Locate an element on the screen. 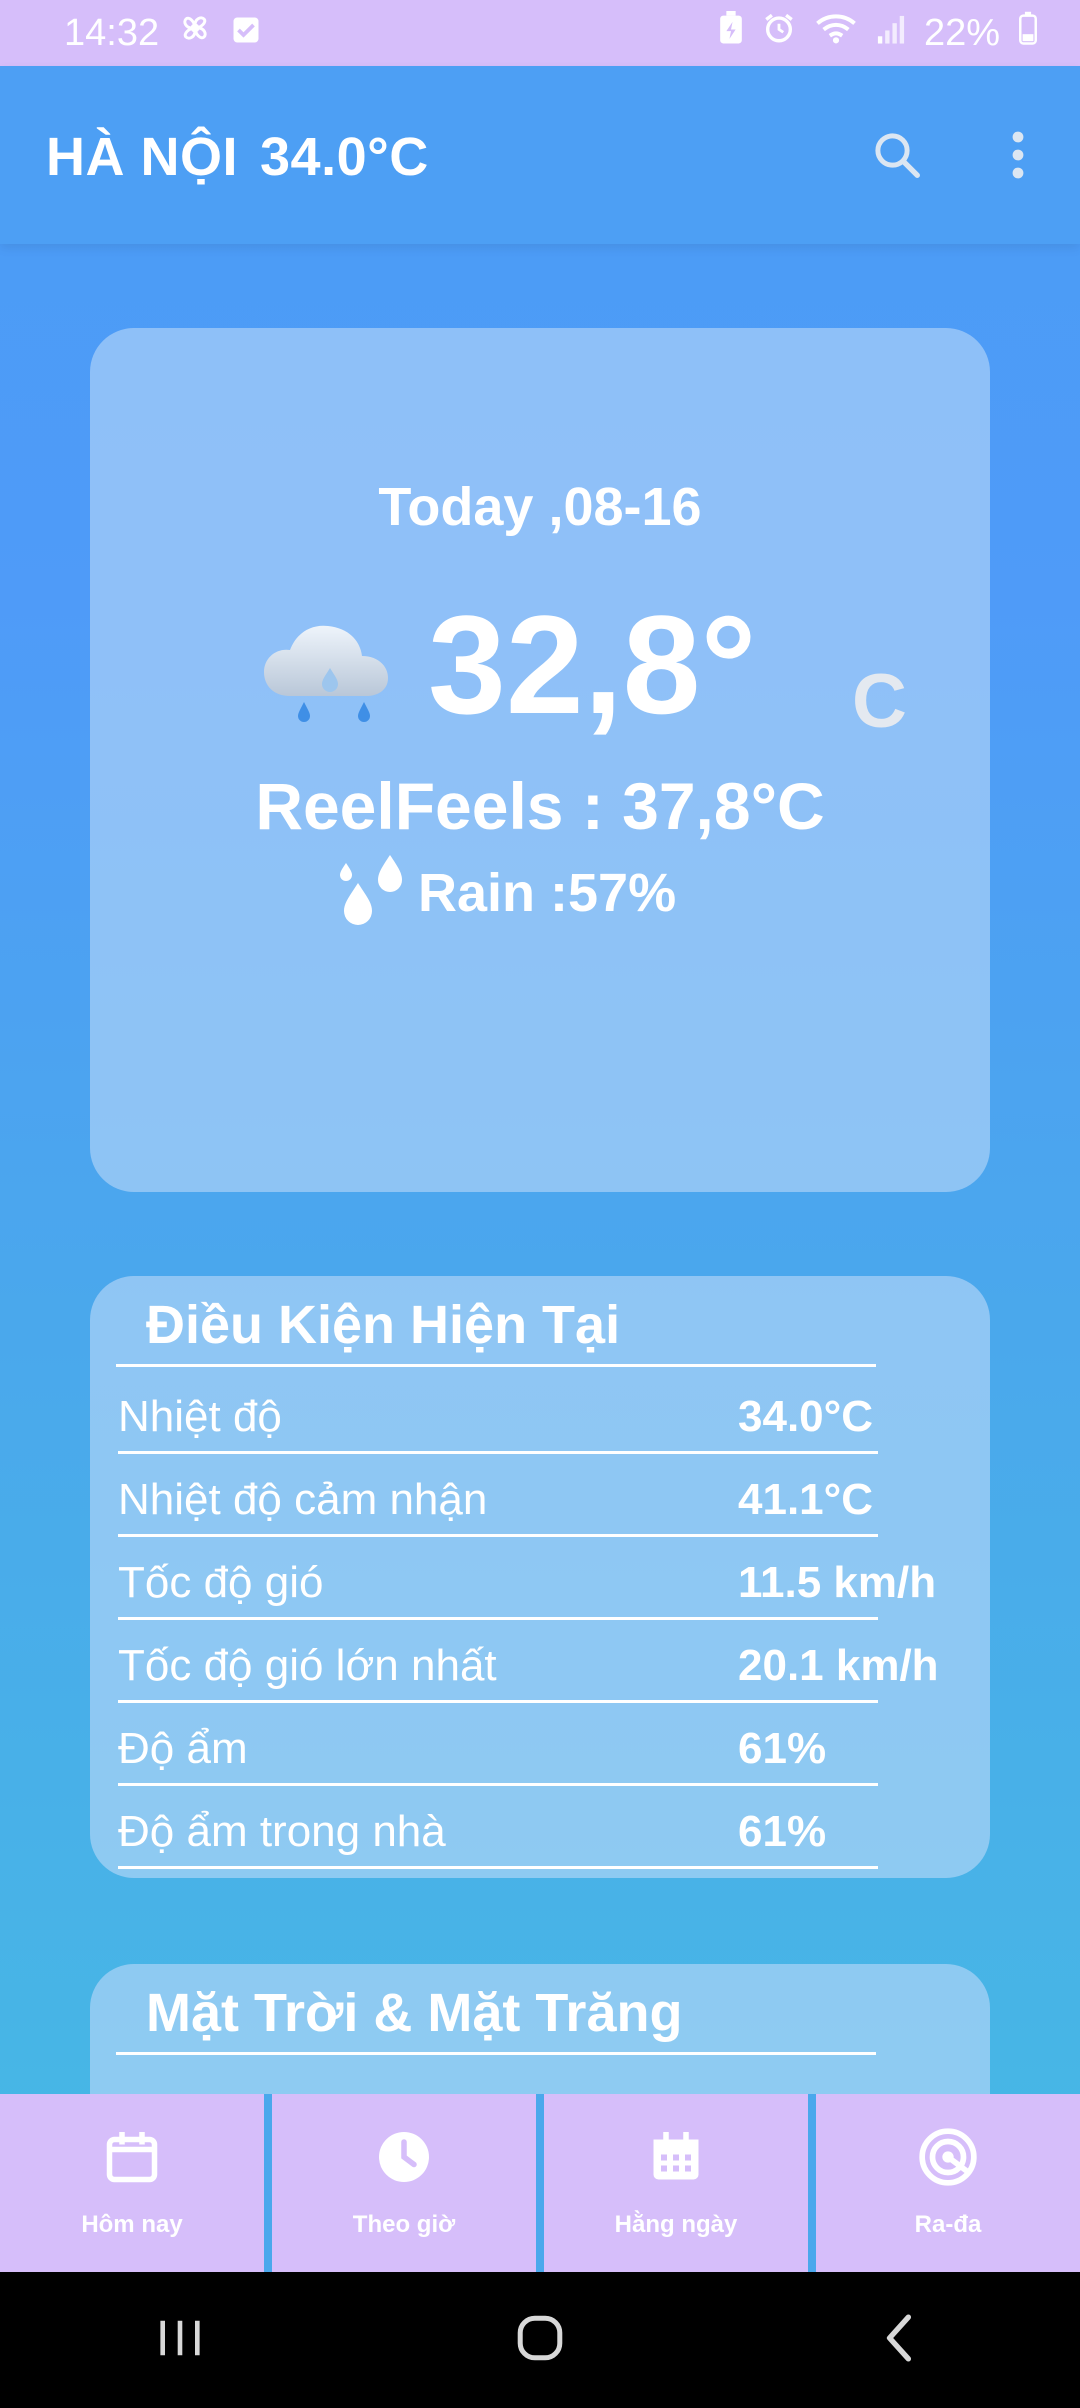 The height and width of the screenshot is (2408, 1080). condition-label: Nhiệt độ cảm nhận is located at coordinates (303, 1499).